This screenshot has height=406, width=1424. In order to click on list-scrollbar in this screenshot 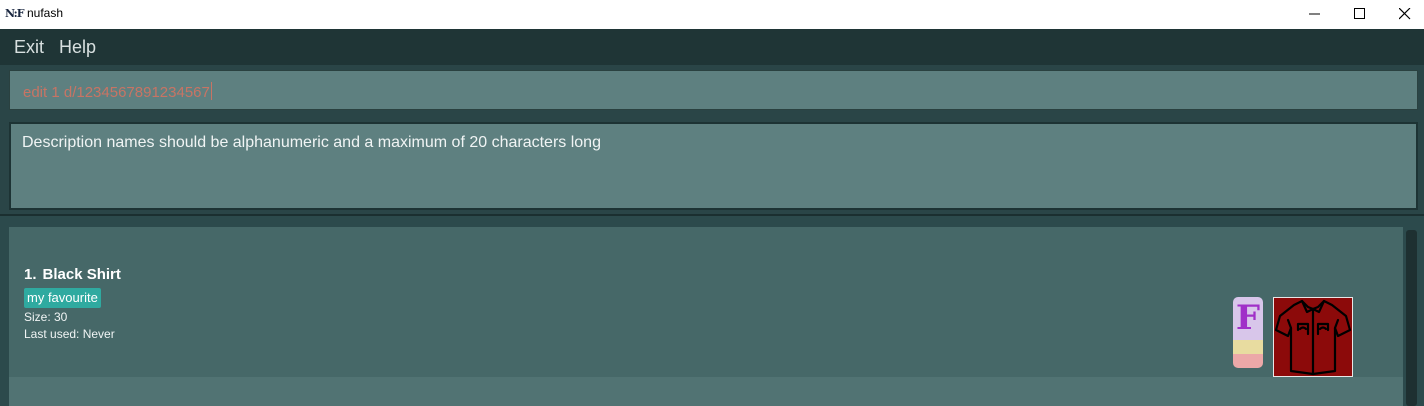, I will do `click(1411, 318)`.